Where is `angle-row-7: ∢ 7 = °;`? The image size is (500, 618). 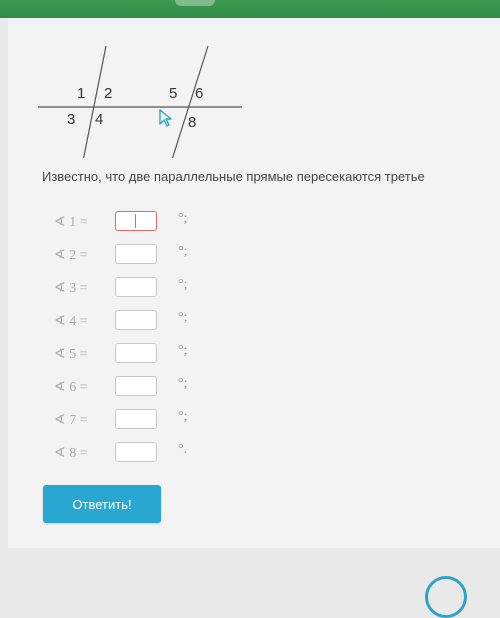 angle-row-7: ∢ 7 = °; is located at coordinates (154, 421).